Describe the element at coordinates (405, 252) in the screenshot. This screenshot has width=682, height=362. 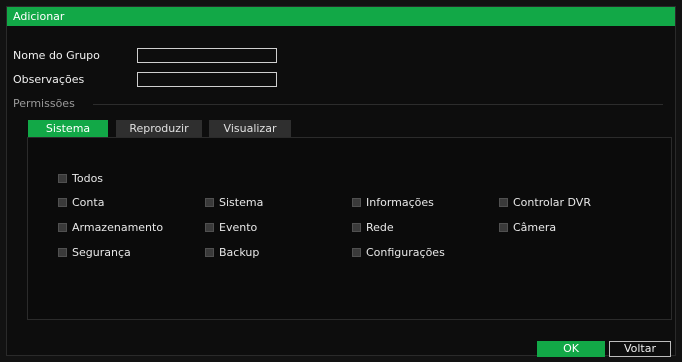
I see `checkbox-label: Configurações` at that location.